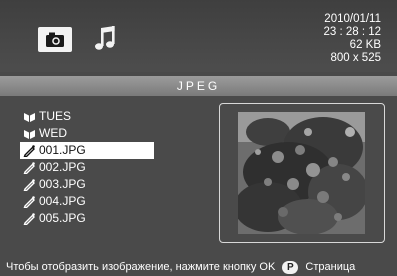 The width and height of the screenshot is (397, 276). What do you see at coordinates (62, 150) in the screenshot?
I see `list-item-label: 001.JPG` at bounding box center [62, 150].